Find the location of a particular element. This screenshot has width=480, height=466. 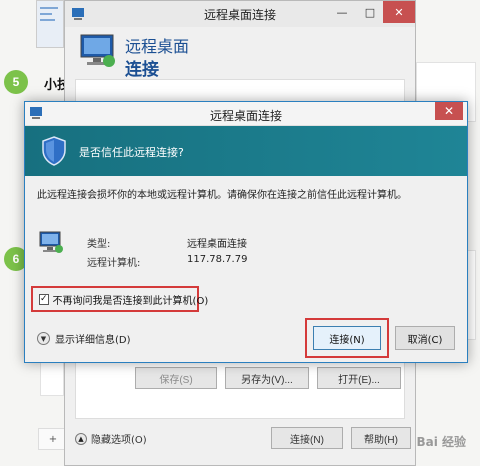

security-banner: 是否信任此远程连接? is located at coordinates (246, 151).